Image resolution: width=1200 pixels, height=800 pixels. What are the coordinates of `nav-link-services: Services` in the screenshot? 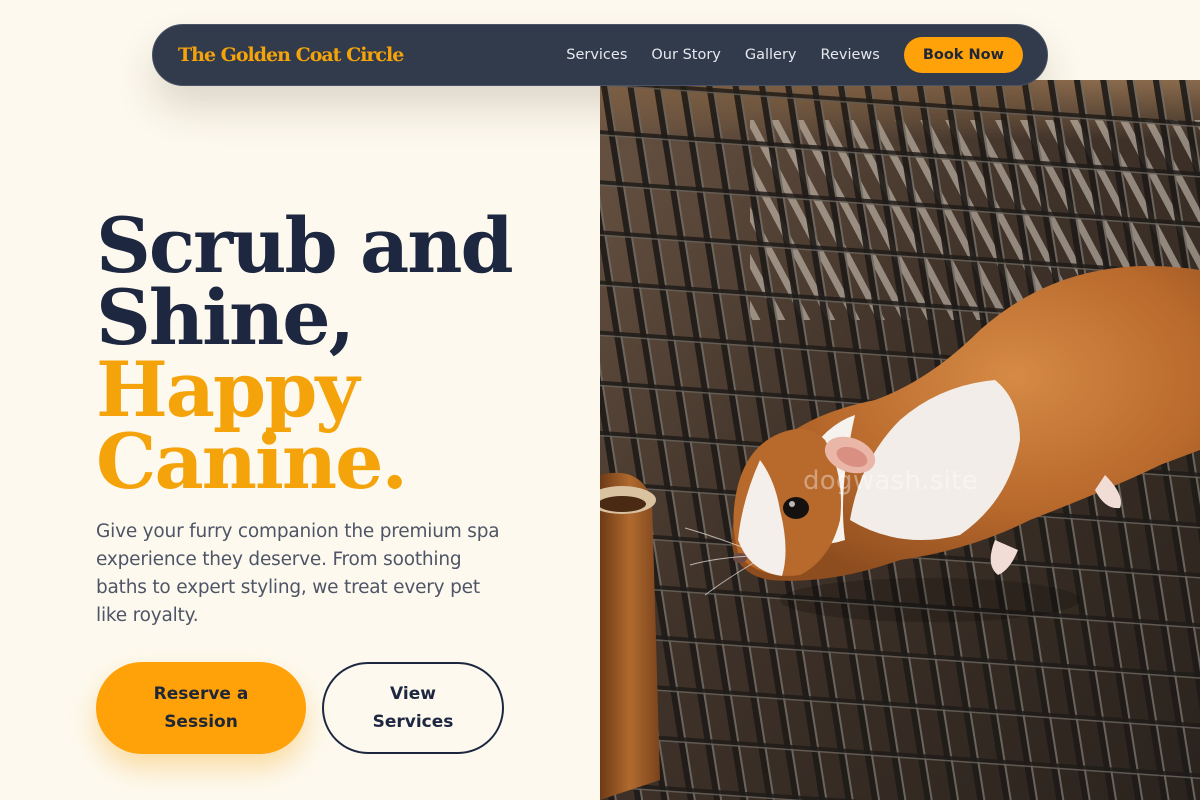 It's located at (596, 55).